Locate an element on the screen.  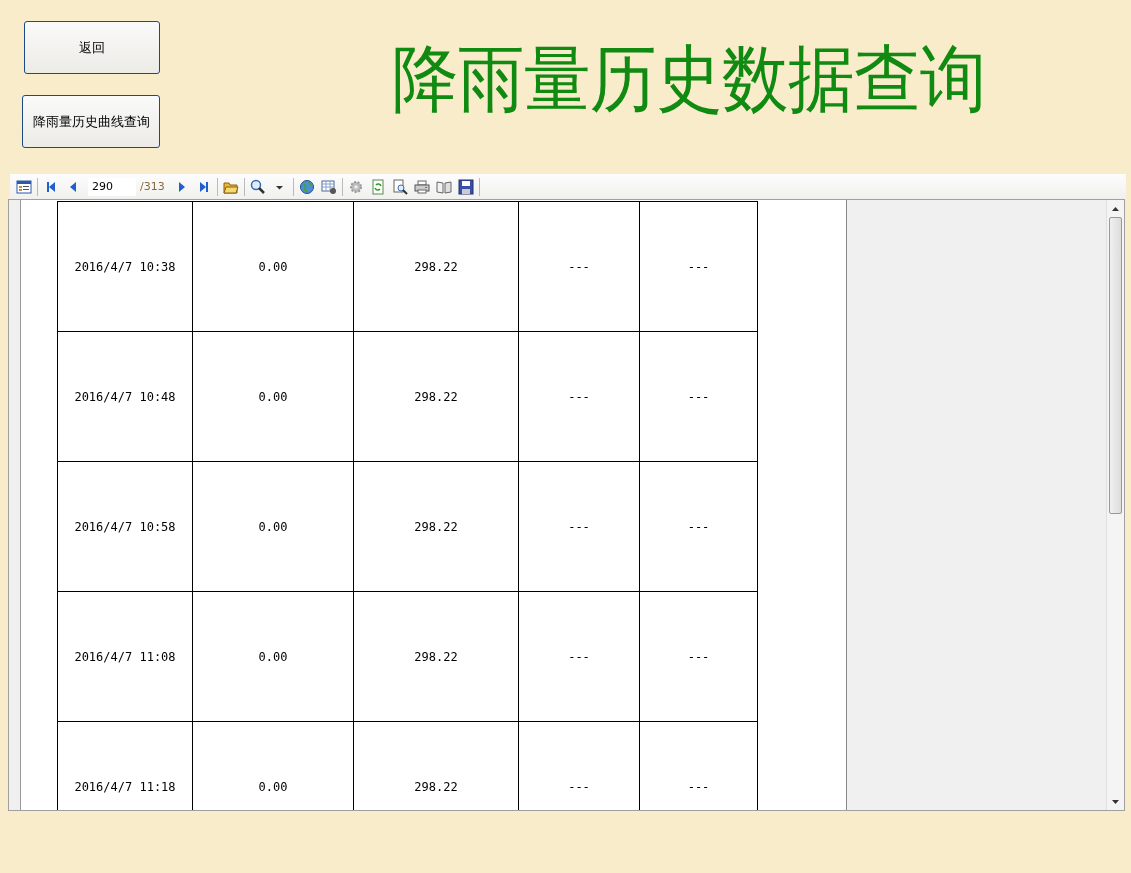
globe-icon is located at coordinates (306, 186).